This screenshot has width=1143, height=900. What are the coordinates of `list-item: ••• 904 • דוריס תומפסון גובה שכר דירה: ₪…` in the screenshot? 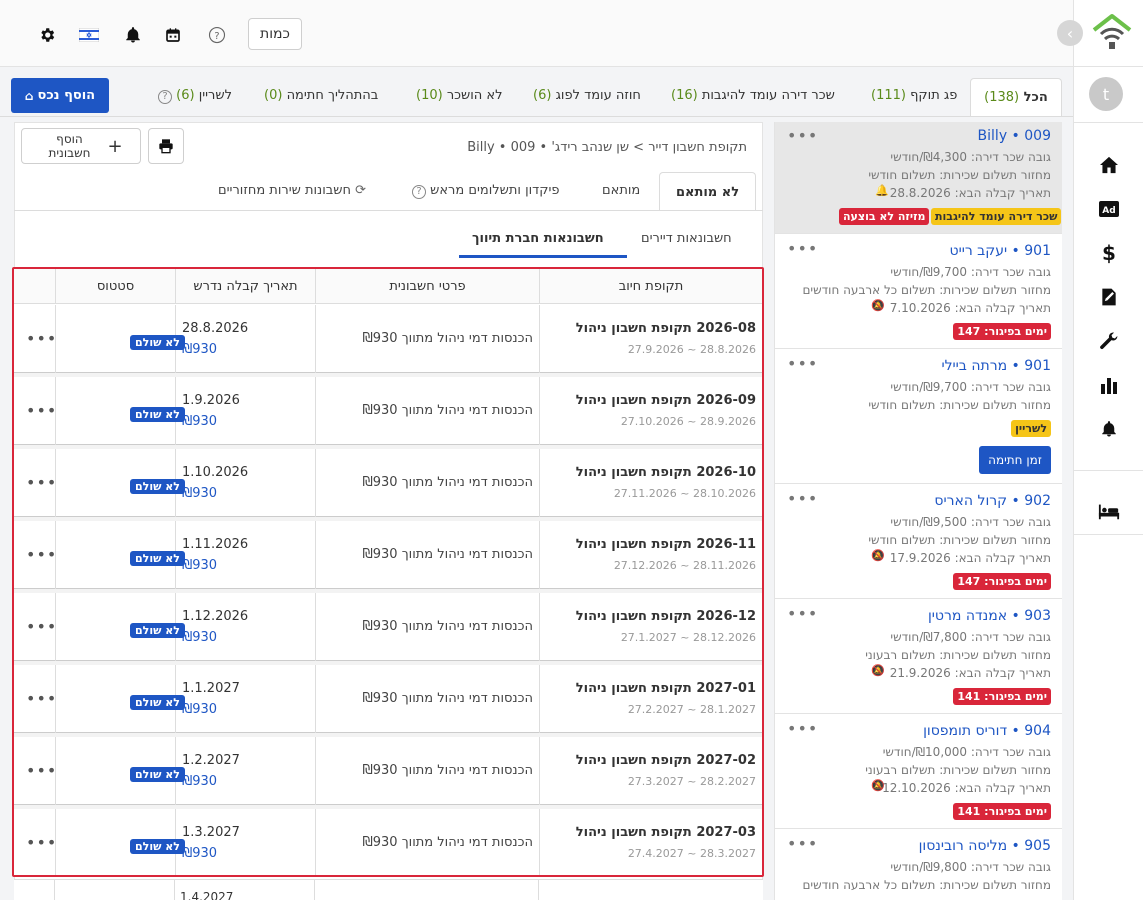 It's located at (918, 772).